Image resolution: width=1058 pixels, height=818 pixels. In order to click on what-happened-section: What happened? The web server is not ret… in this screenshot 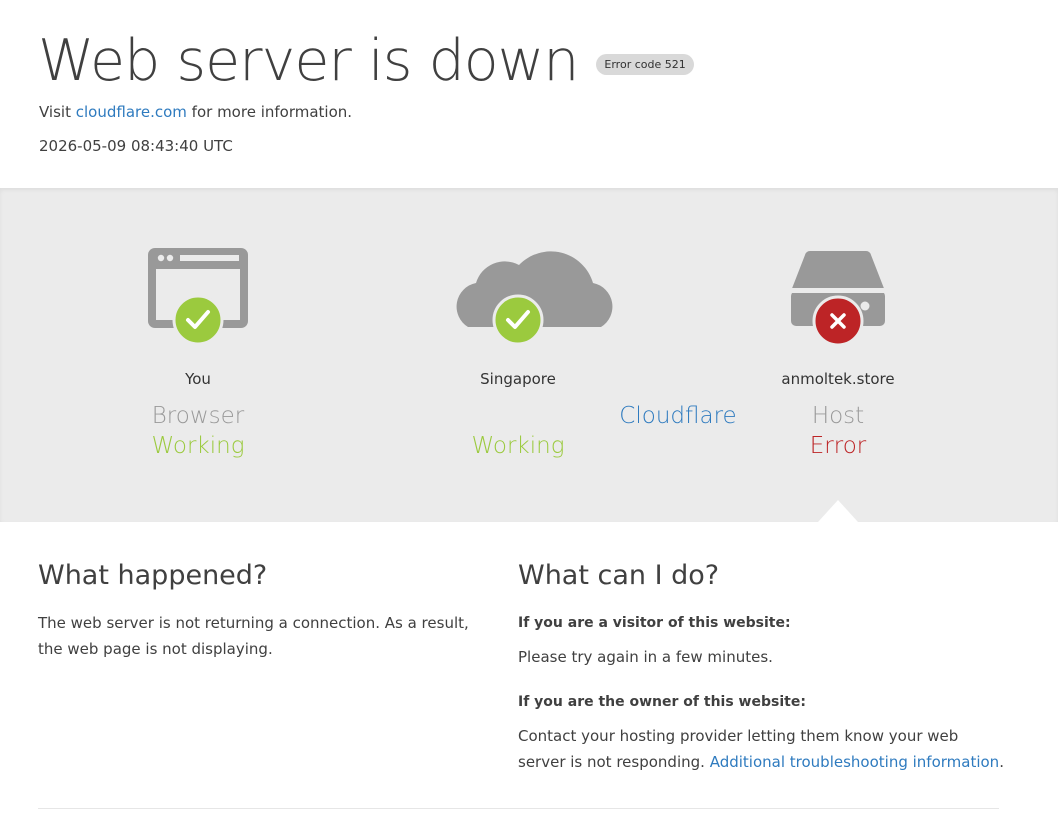, I will do `click(258, 609)`.